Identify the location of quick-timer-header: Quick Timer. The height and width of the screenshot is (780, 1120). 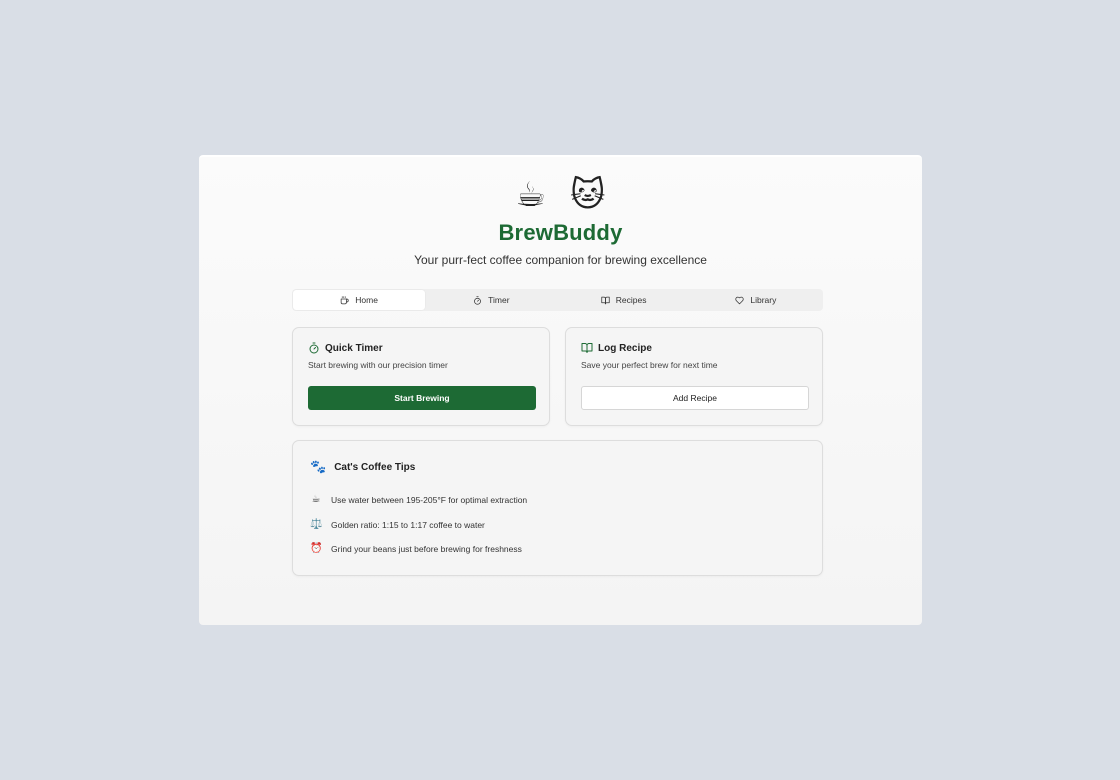
(345, 348).